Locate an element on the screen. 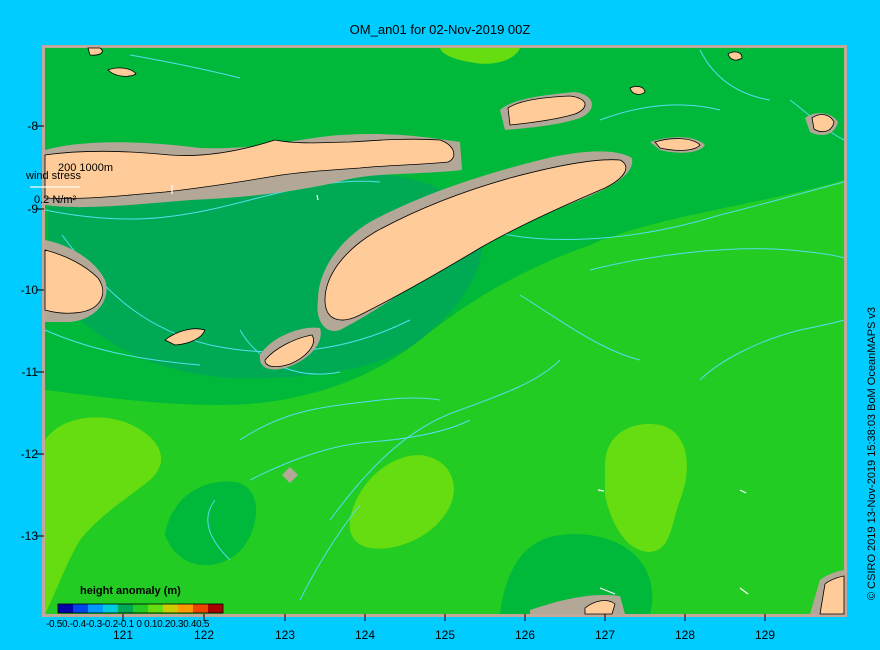  x-tick-label: 123 is located at coordinates (285, 635).